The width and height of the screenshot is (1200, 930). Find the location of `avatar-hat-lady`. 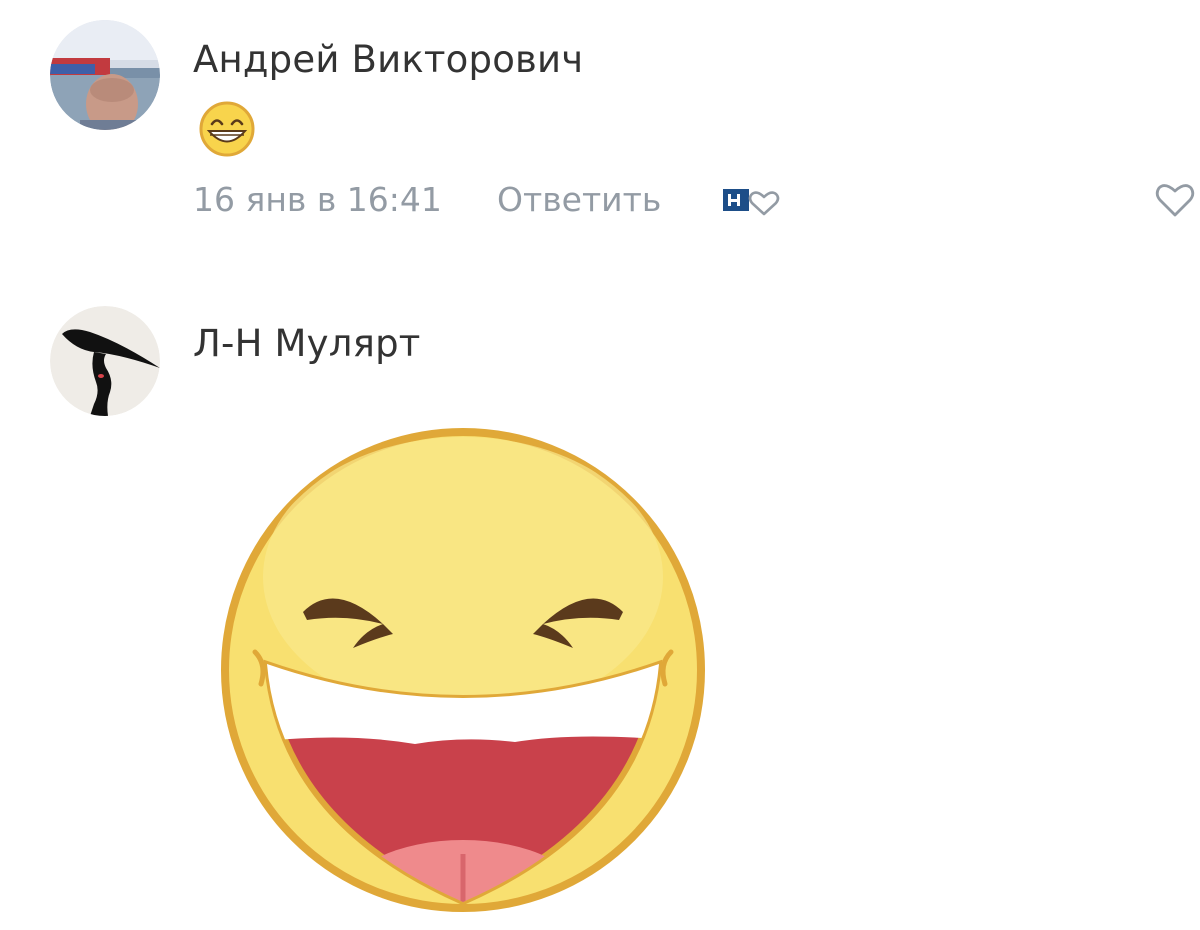

avatar-hat-lady is located at coordinates (105, 361).